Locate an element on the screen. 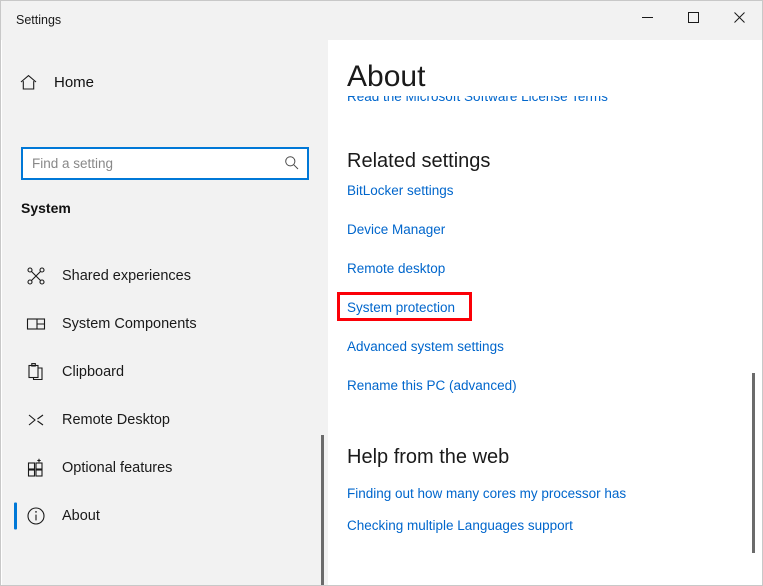 The image size is (763, 586). sidebar-item-system-components: System Components is located at coordinates (160, 324).